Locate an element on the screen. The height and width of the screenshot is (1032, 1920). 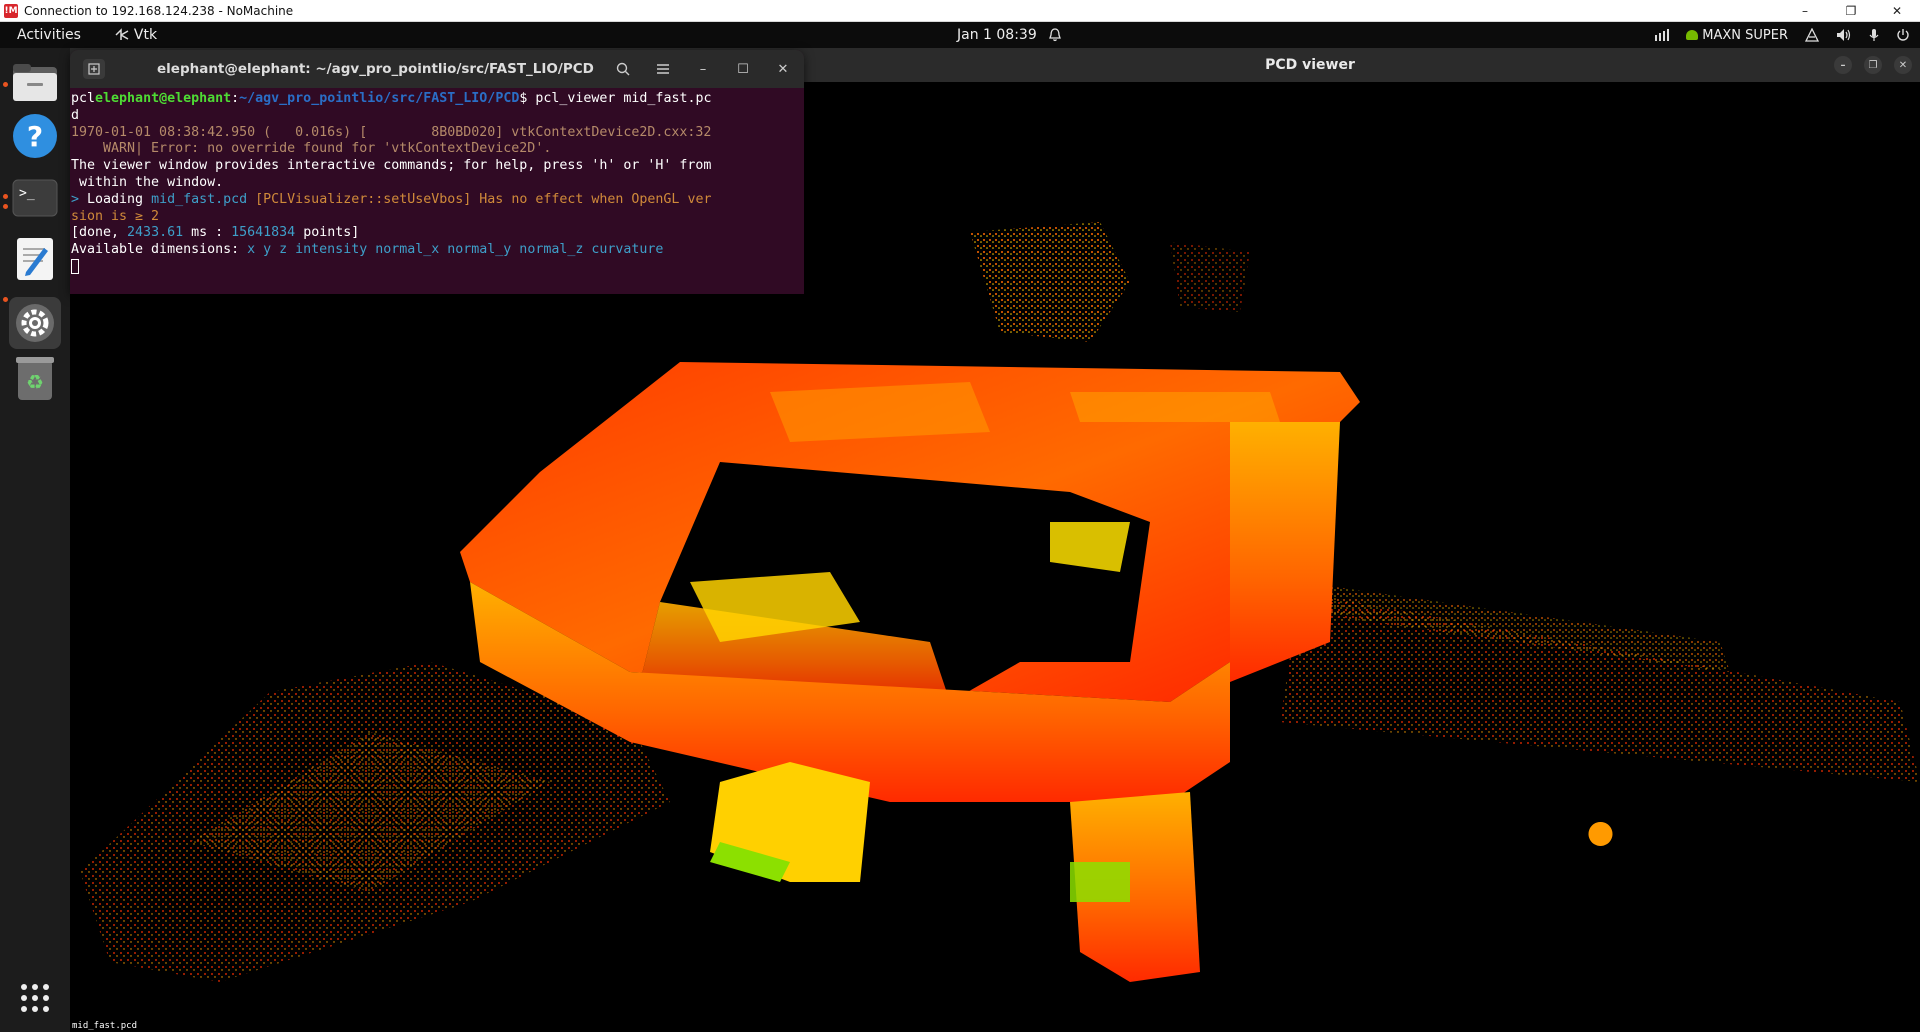
activities-button: Activities is located at coordinates (49, 35).